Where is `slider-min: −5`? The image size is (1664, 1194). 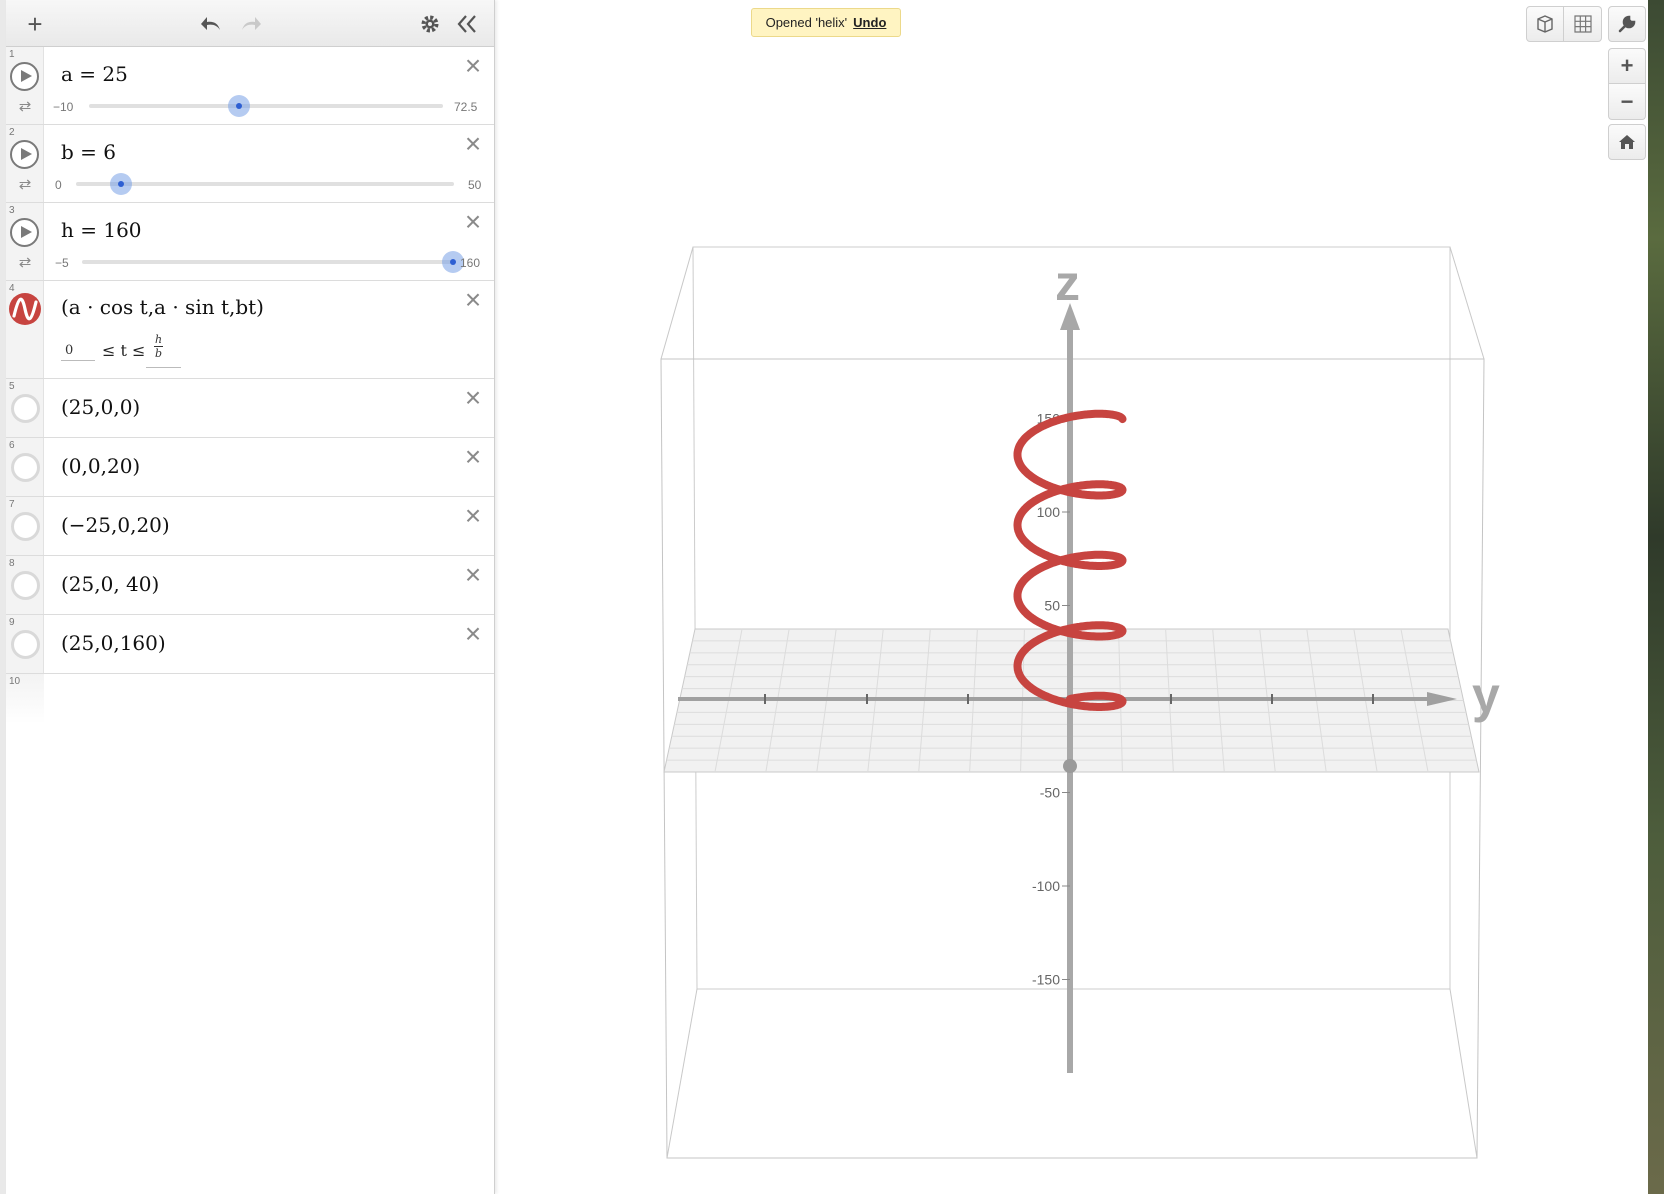 slider-min: −5 is located at coordinates (62, 263).